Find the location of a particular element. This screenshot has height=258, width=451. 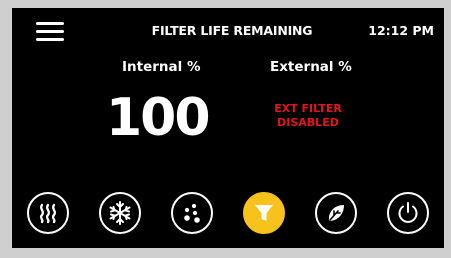

external-filter-status: EXT FILTER DISABLED is located at coordinates (308, 116).